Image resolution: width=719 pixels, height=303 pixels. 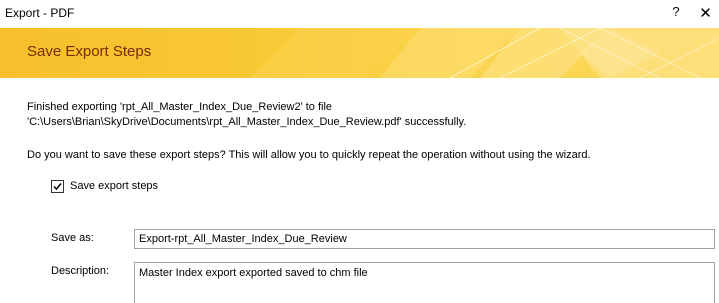 What do you see at coordinates (359, 14) in the screenshot?
I see `title-bar: Export - PDF ? ✕` at bounding box center [359, 14].